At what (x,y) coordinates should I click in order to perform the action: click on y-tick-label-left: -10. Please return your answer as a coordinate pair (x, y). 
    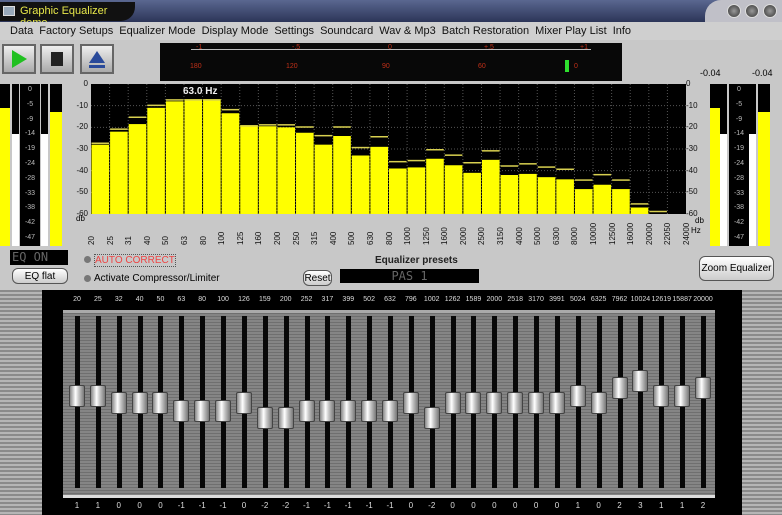
    Looking at the image, I should click on (82, 105).